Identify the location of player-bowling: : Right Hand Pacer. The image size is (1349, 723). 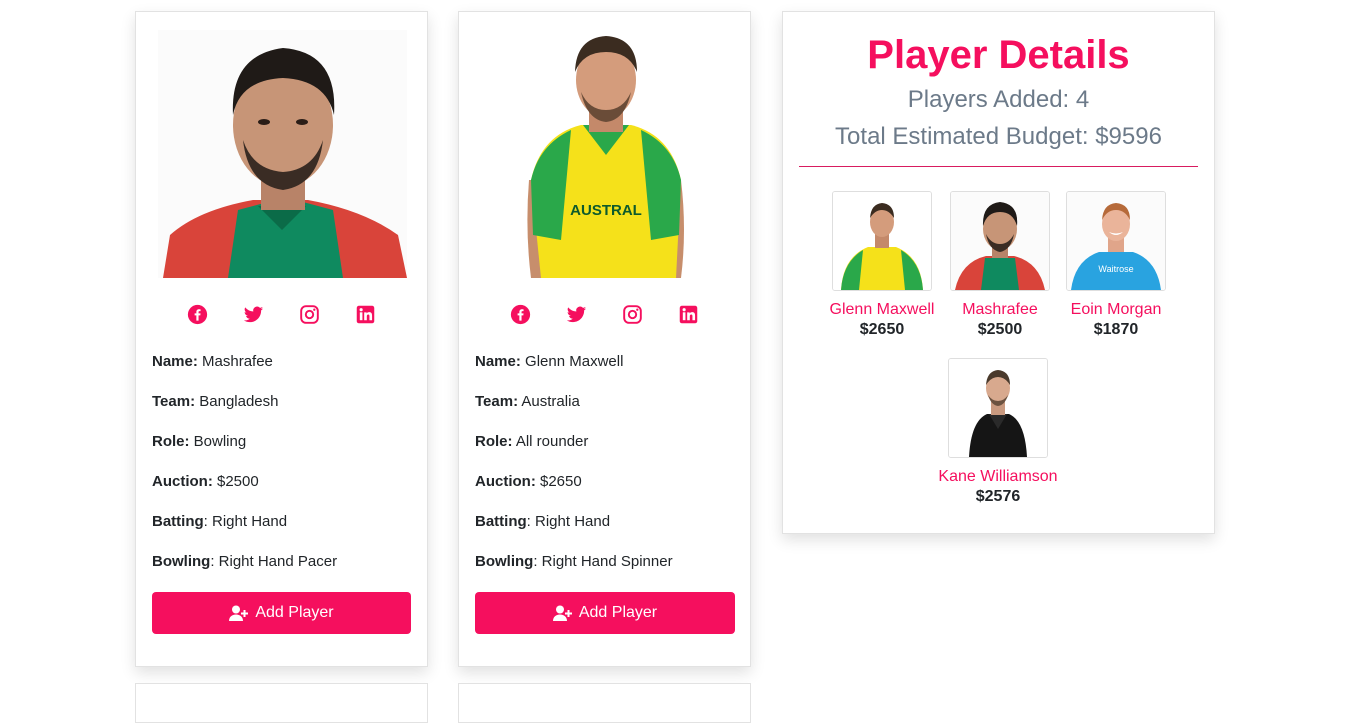
(274, 561).